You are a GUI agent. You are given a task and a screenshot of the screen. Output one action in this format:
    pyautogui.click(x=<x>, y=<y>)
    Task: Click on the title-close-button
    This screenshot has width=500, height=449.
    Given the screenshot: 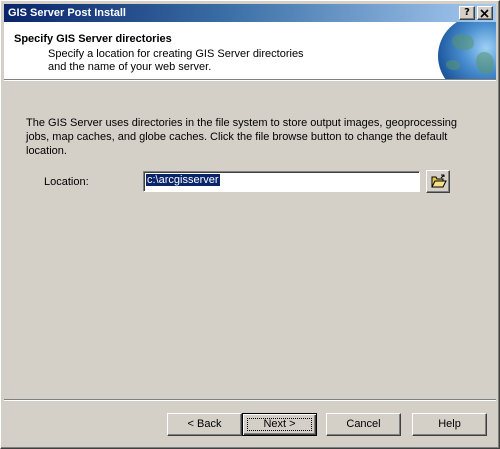 What is the action you would take?
    pyautogui.click(x=485, y=13)
    